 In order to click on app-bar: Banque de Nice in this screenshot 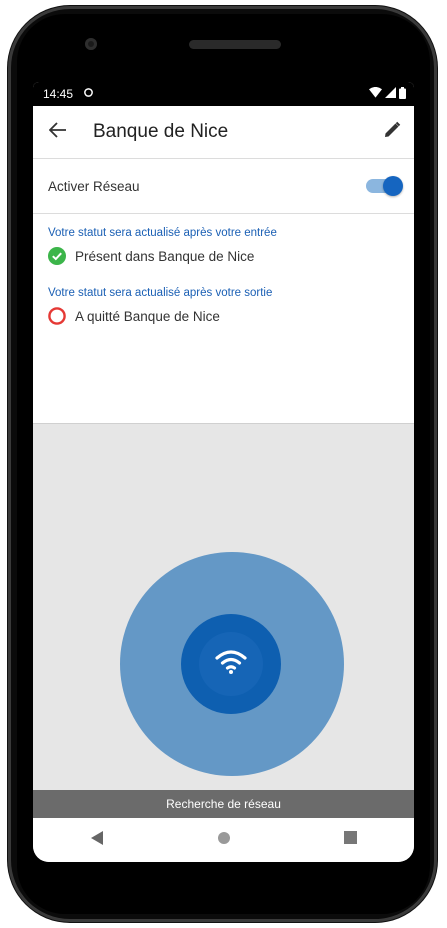, I will do `click(223, 132)`.